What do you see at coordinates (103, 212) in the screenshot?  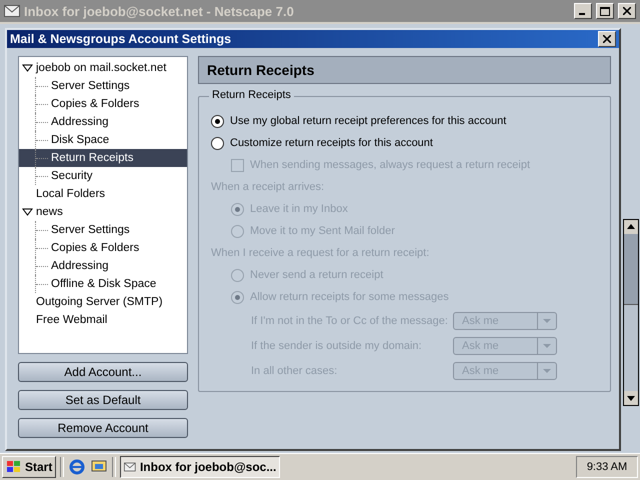 I see `tree-item: news` at bounding box center [103, 212].